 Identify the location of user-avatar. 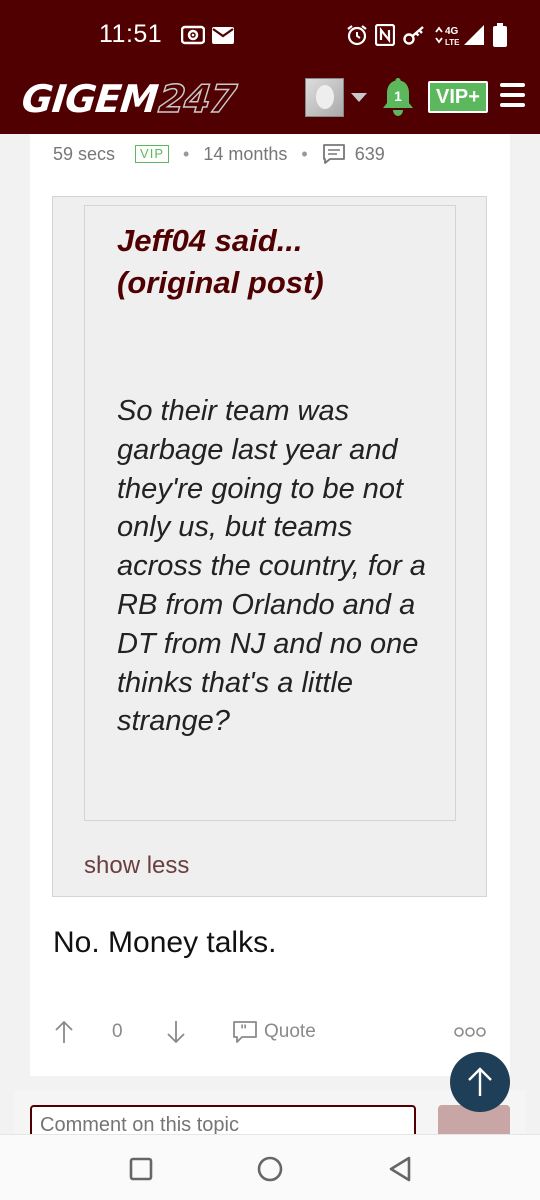
(324, 97).